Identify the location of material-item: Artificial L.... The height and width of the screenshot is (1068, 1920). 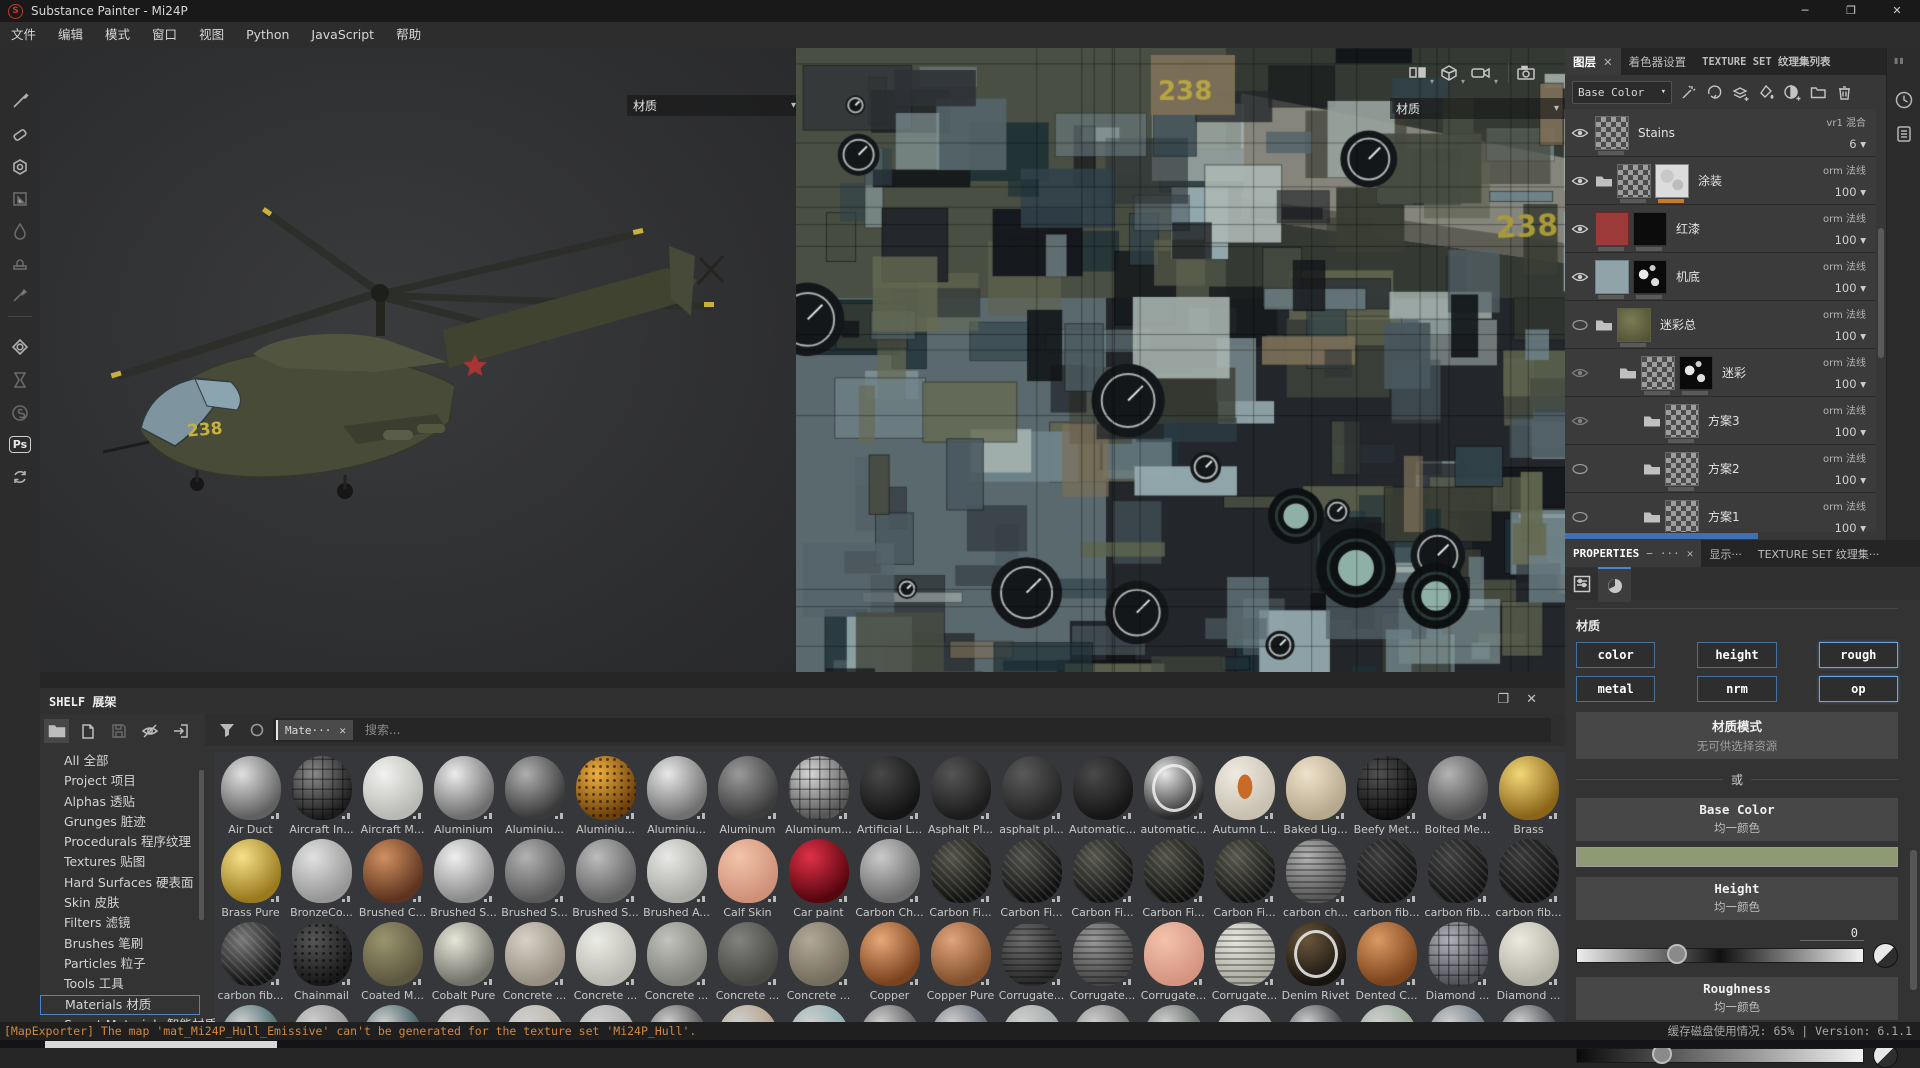
(889, 796).